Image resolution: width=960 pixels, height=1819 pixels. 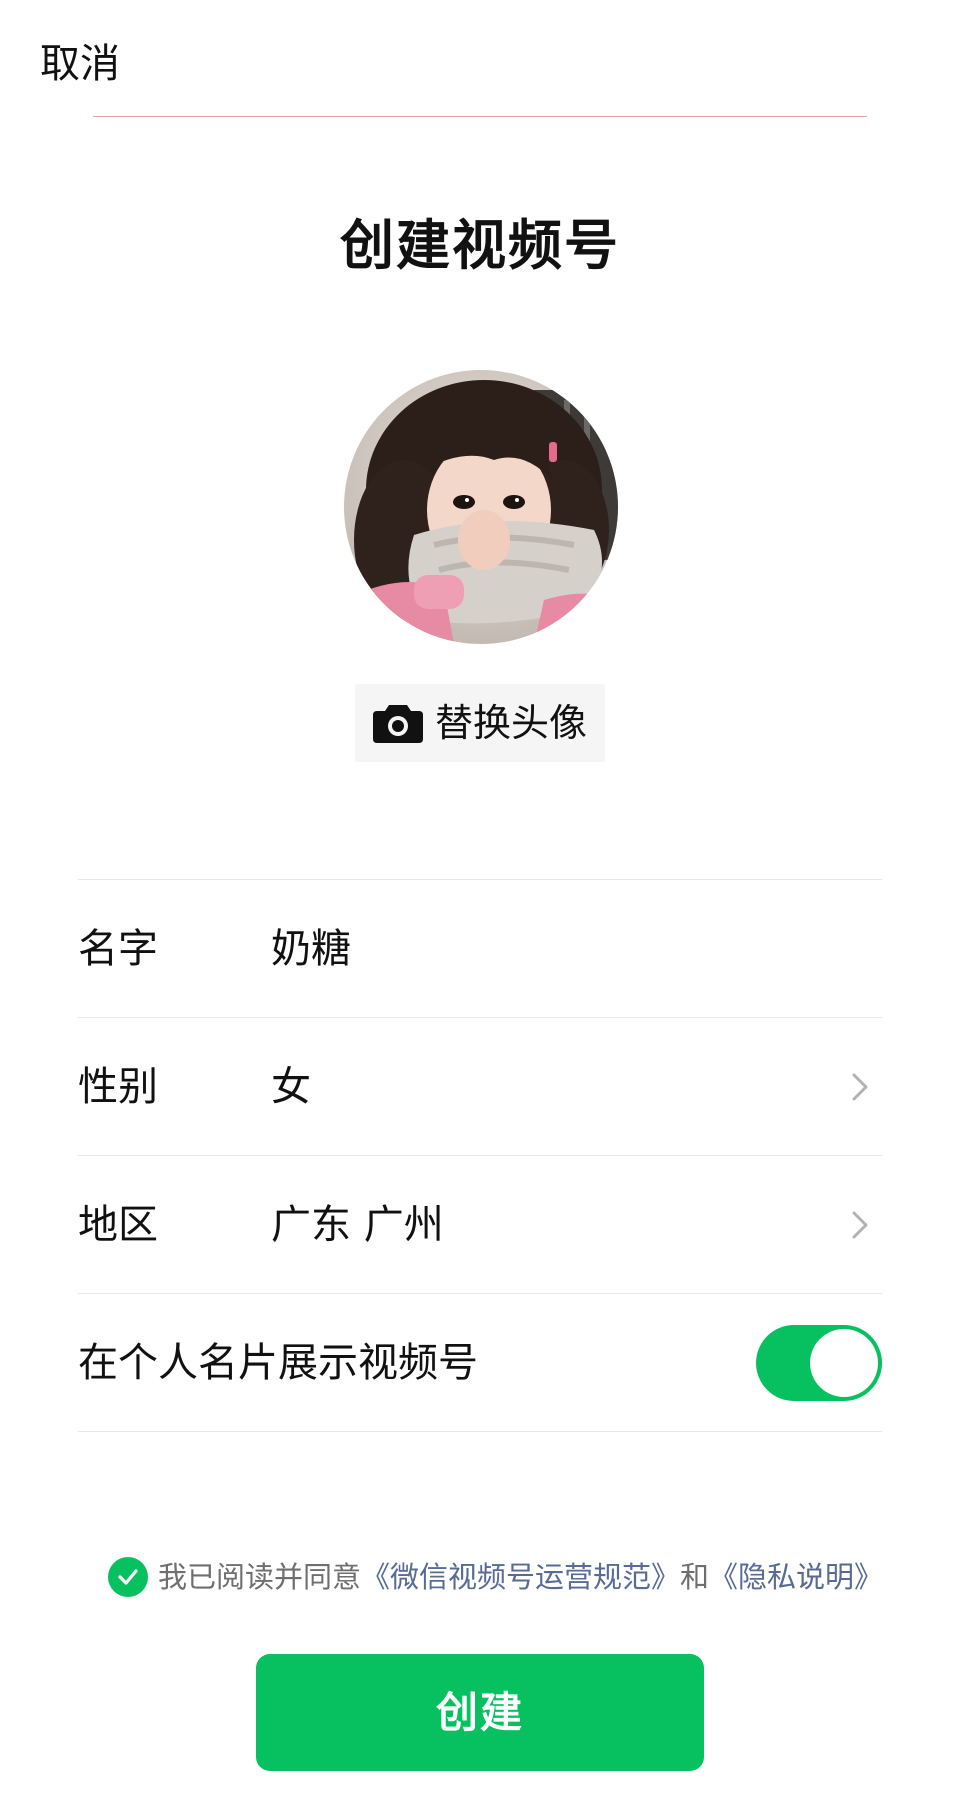 I want to click on agreement-prefix: 我已阅读并同意, so click(x=260, y=1577).